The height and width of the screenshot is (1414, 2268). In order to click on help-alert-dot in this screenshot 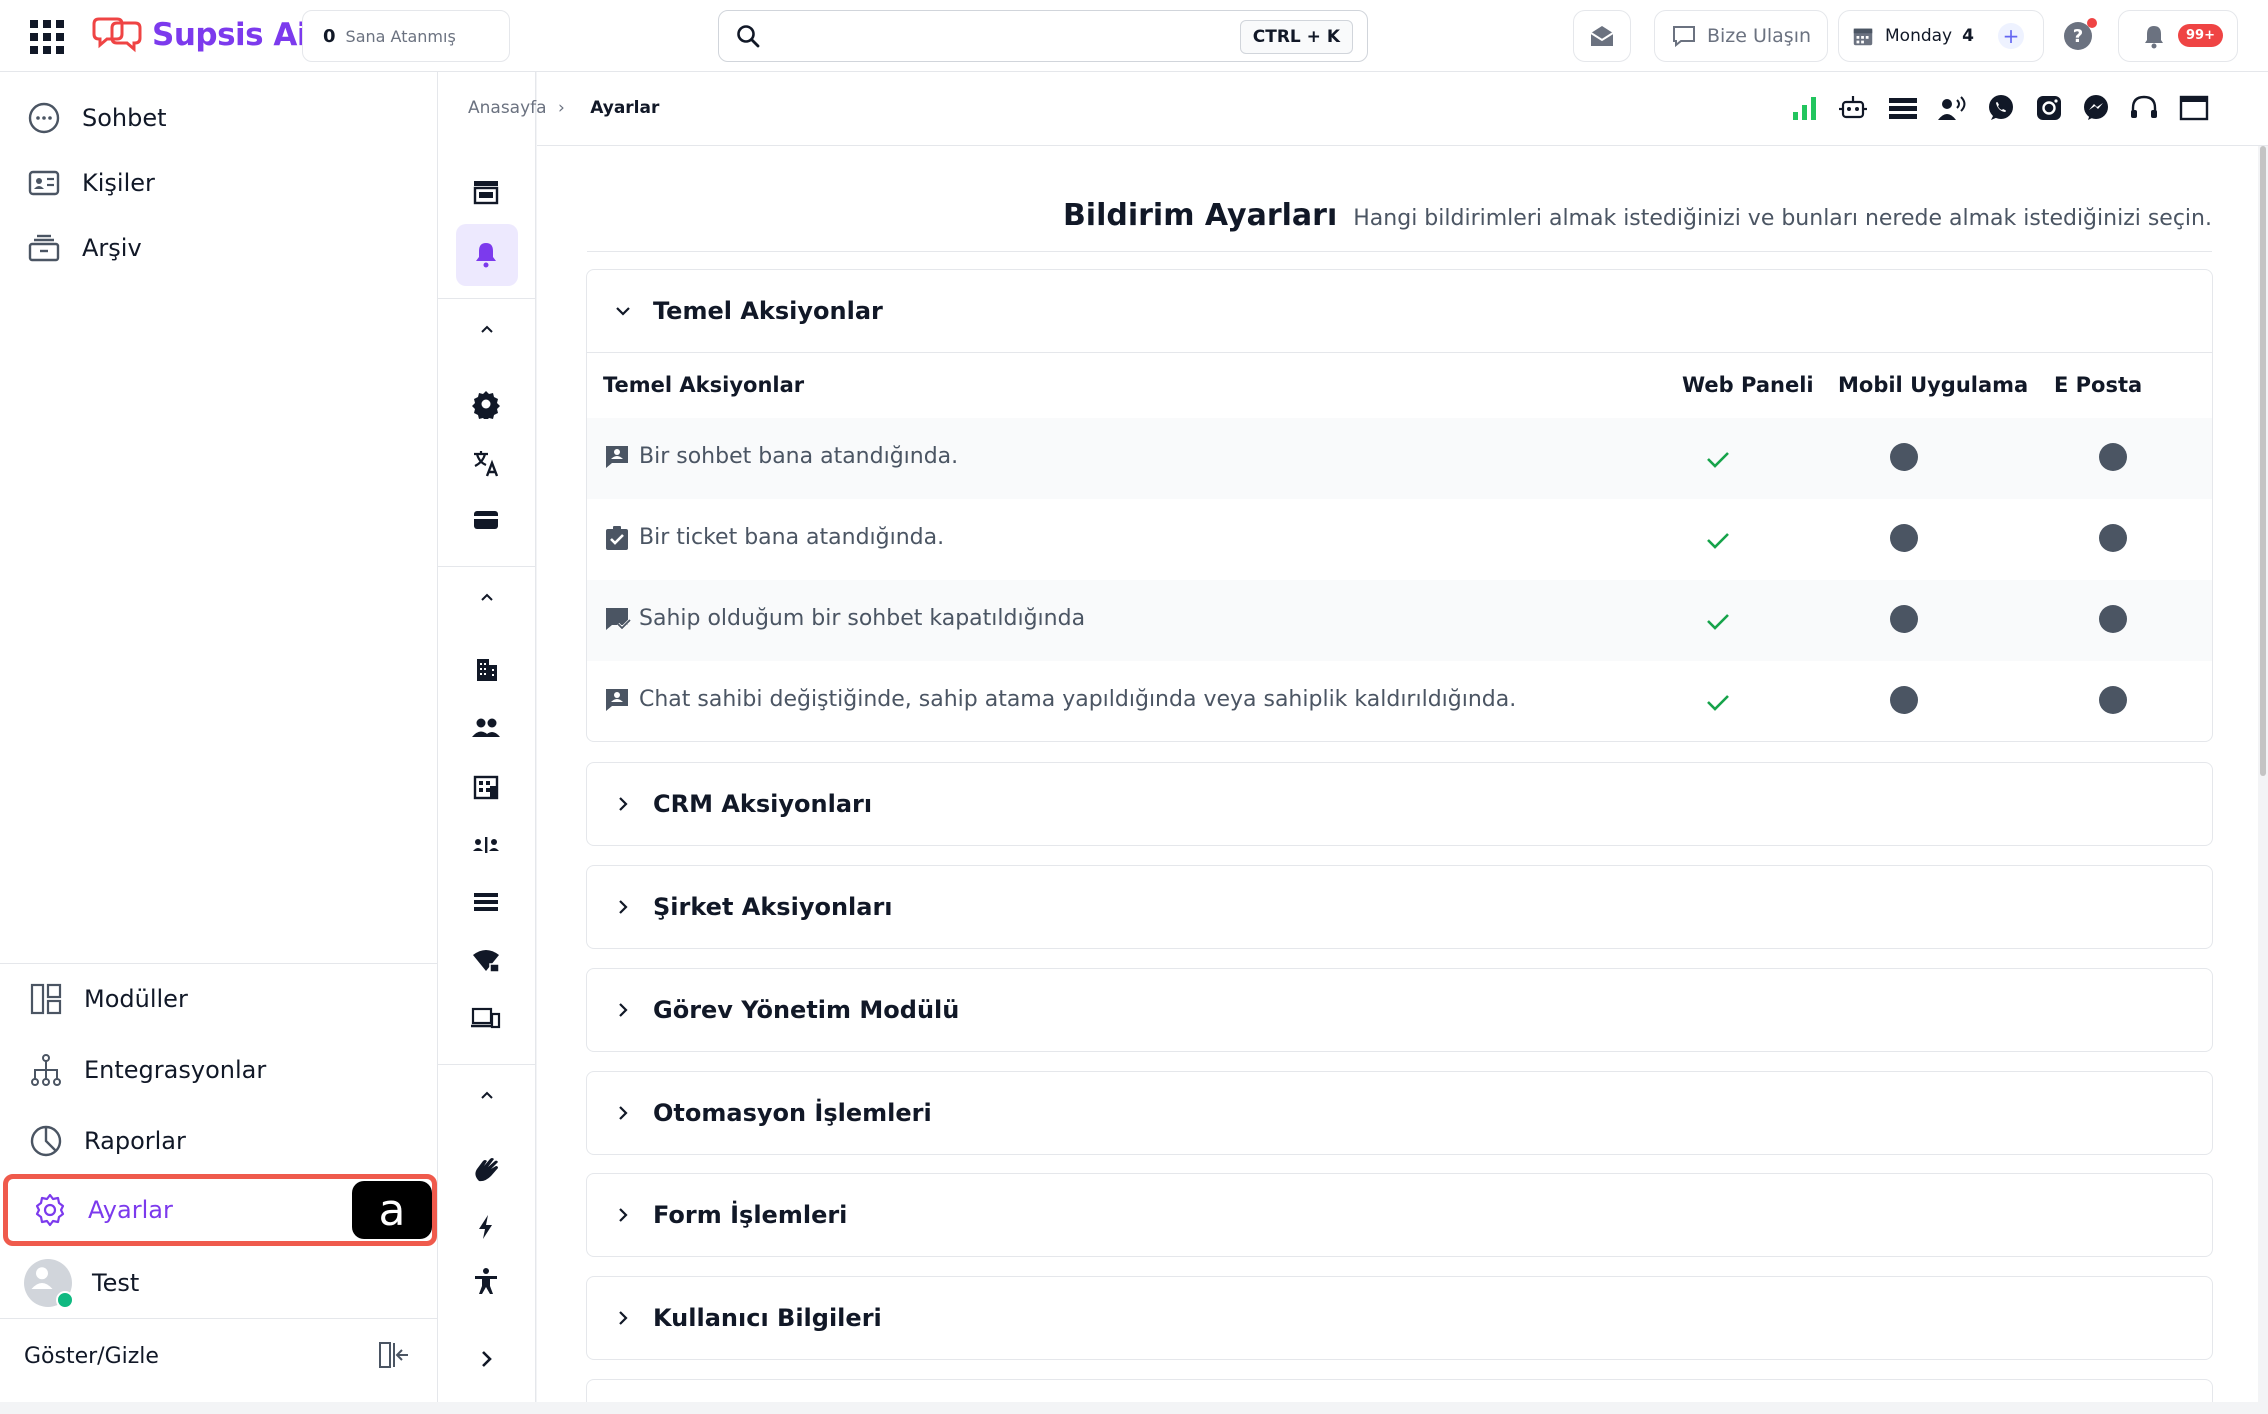, I will do `click(2092, 23)`.